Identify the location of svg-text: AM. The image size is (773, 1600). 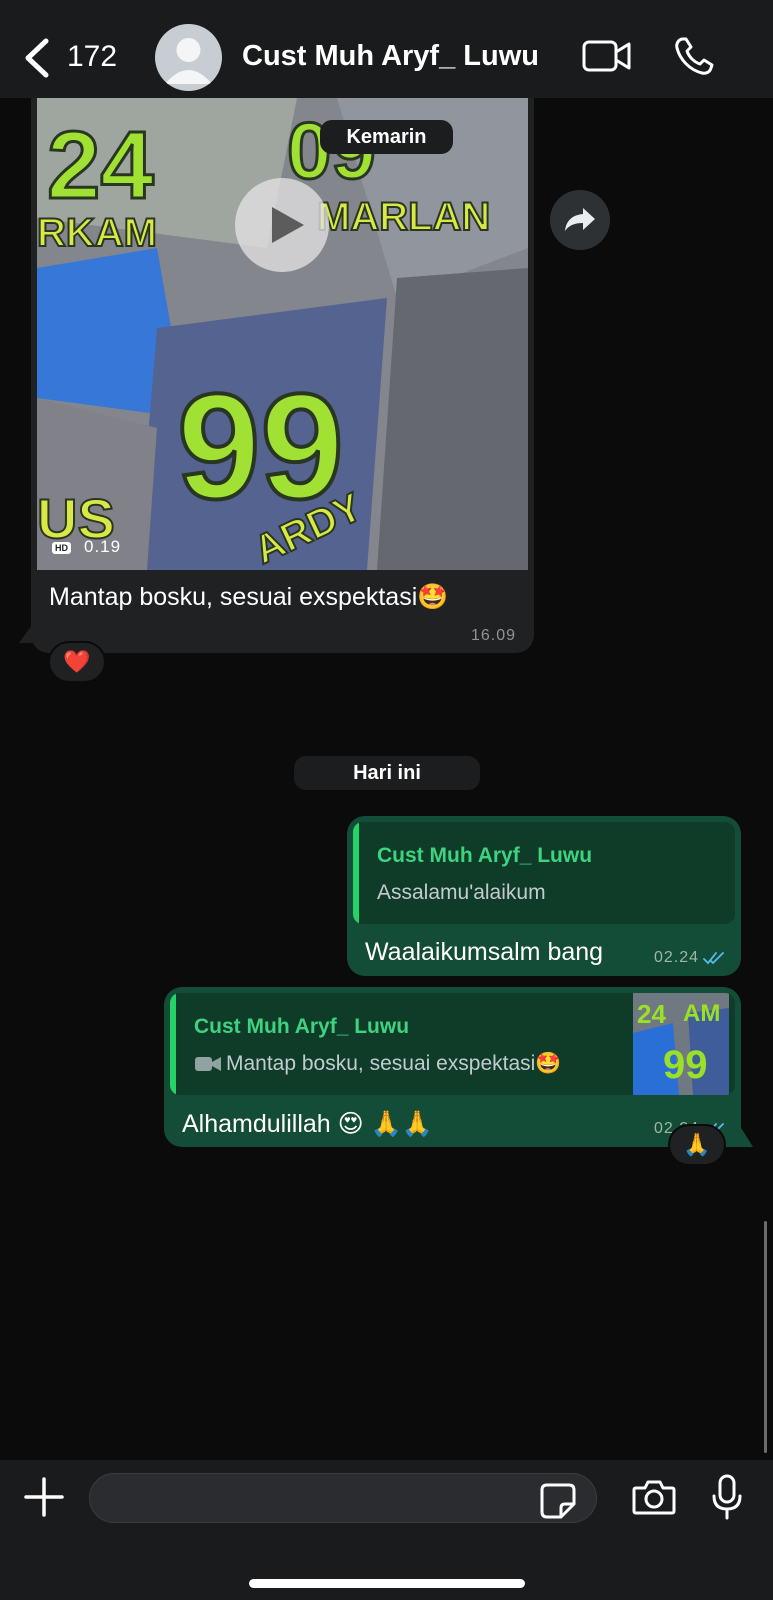
(701, 1013).